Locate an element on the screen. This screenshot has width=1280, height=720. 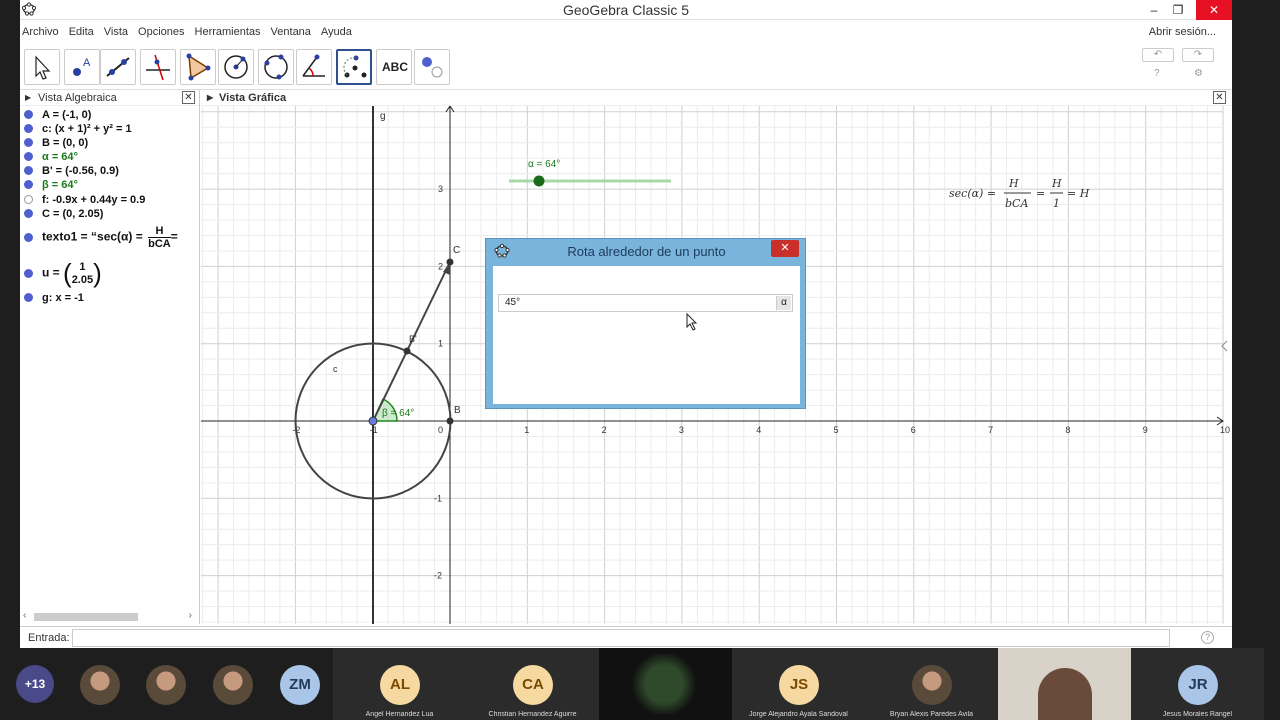
angle-input: 45° α is located at coordinates (645, 303).